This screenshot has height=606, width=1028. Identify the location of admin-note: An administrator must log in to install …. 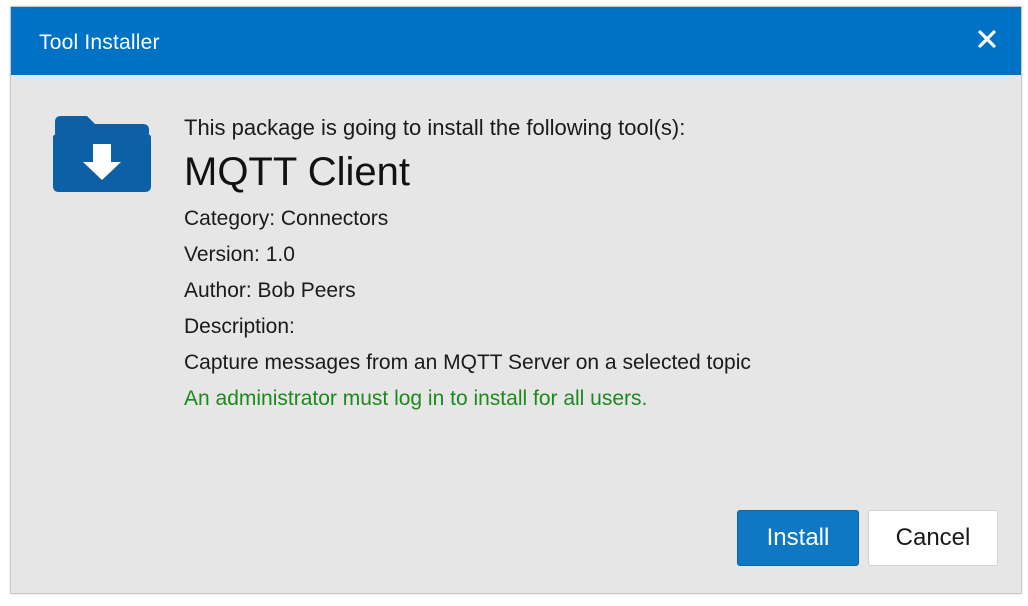
(416, 398).